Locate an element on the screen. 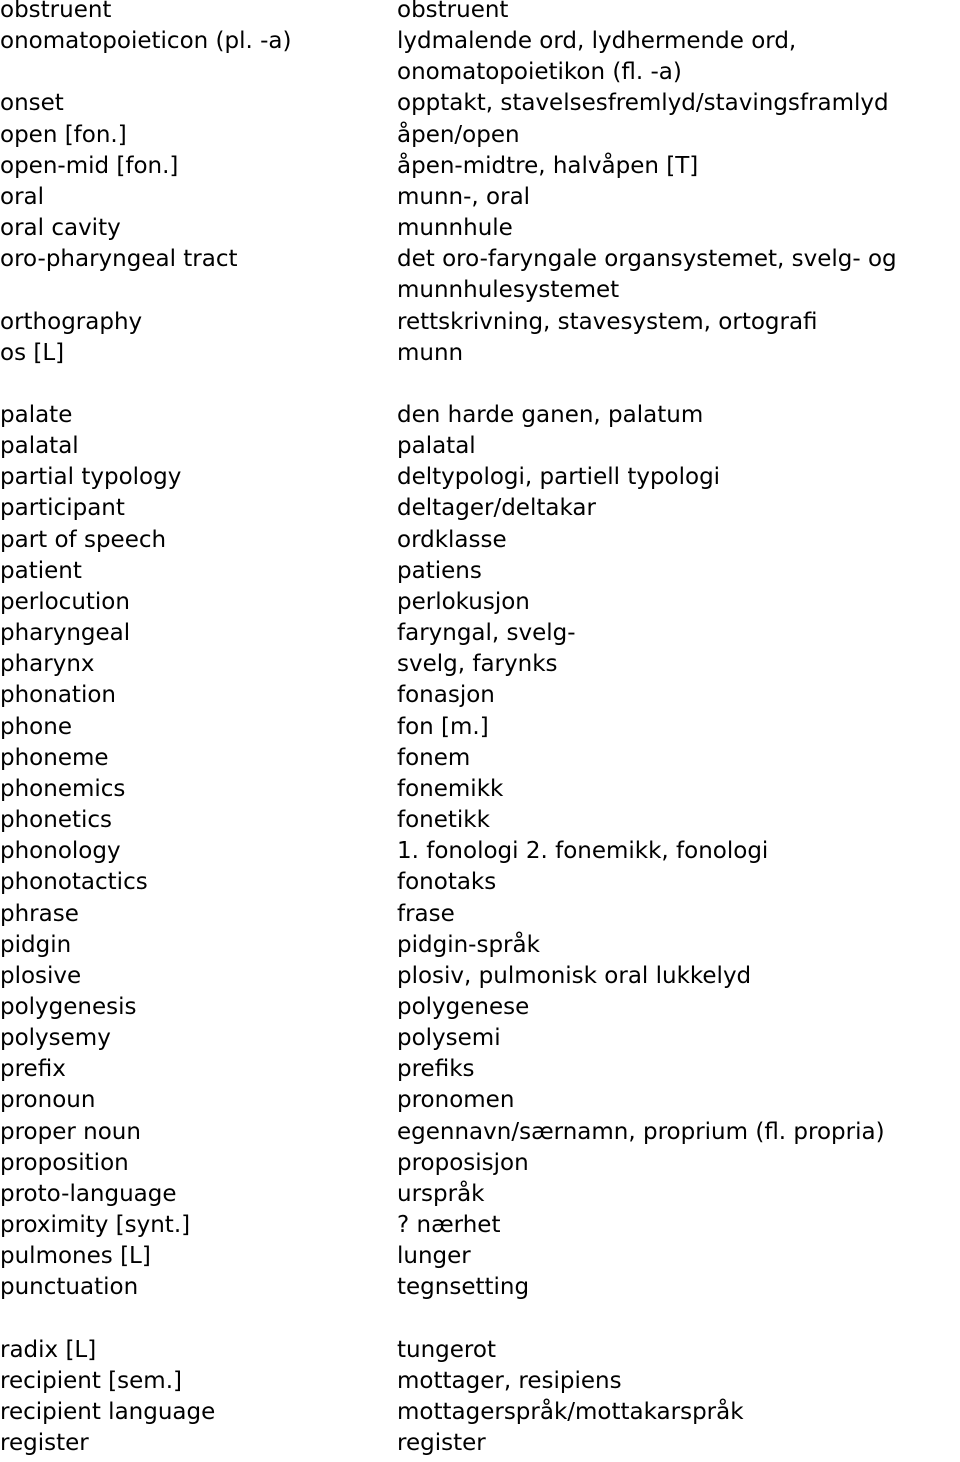 The width and height of the screenshot is (960, 1462). norwegian-translation: munnhule is located at coordinates (455, 228).